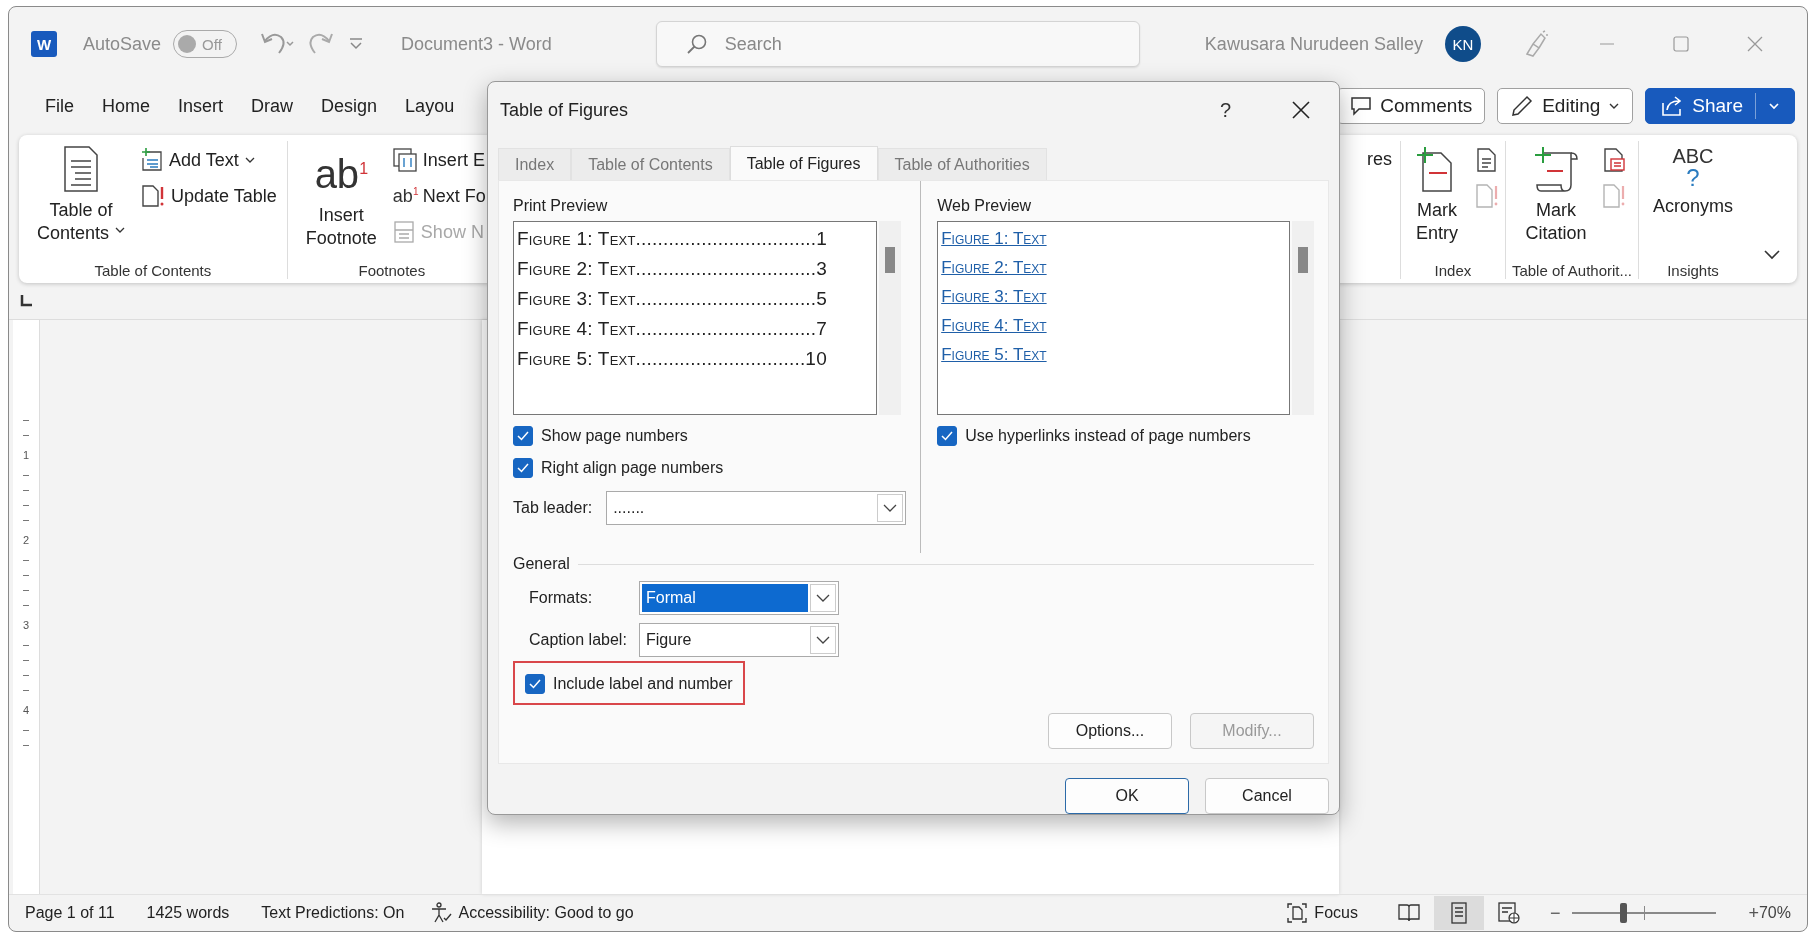 Image resolution: width=1816 pixels, height=938 pixels. I want to click on menu-tab: Design, so click(349, 106).